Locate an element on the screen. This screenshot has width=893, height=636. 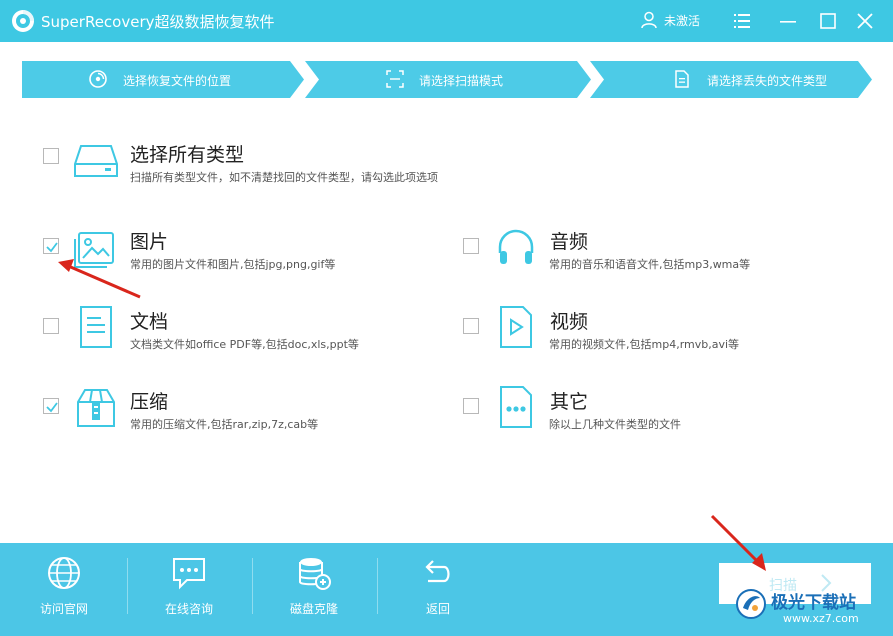
option-desc-video: 常用的视频文件,包括mp4,rmvb,avi等 is located at coordinates (644, 344).